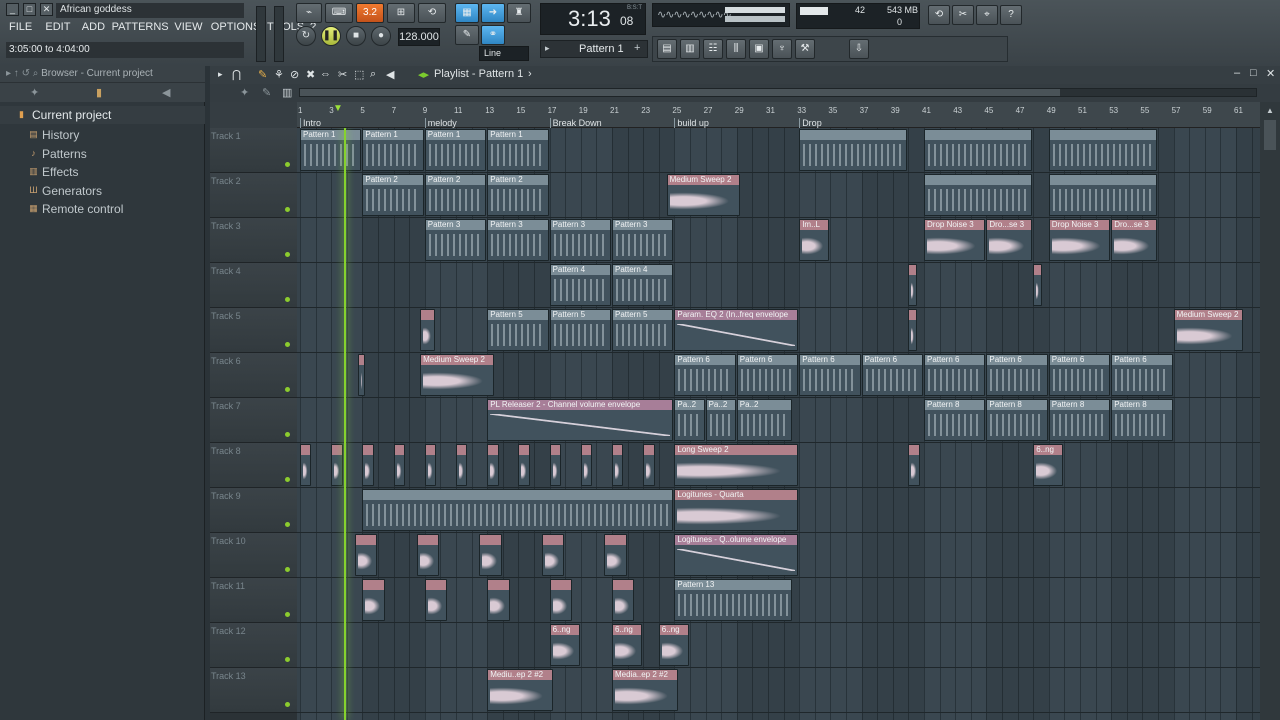  Describe the element at coordinates (253, 240) in the screenshot. I see `track-header: Track 3` at that location.